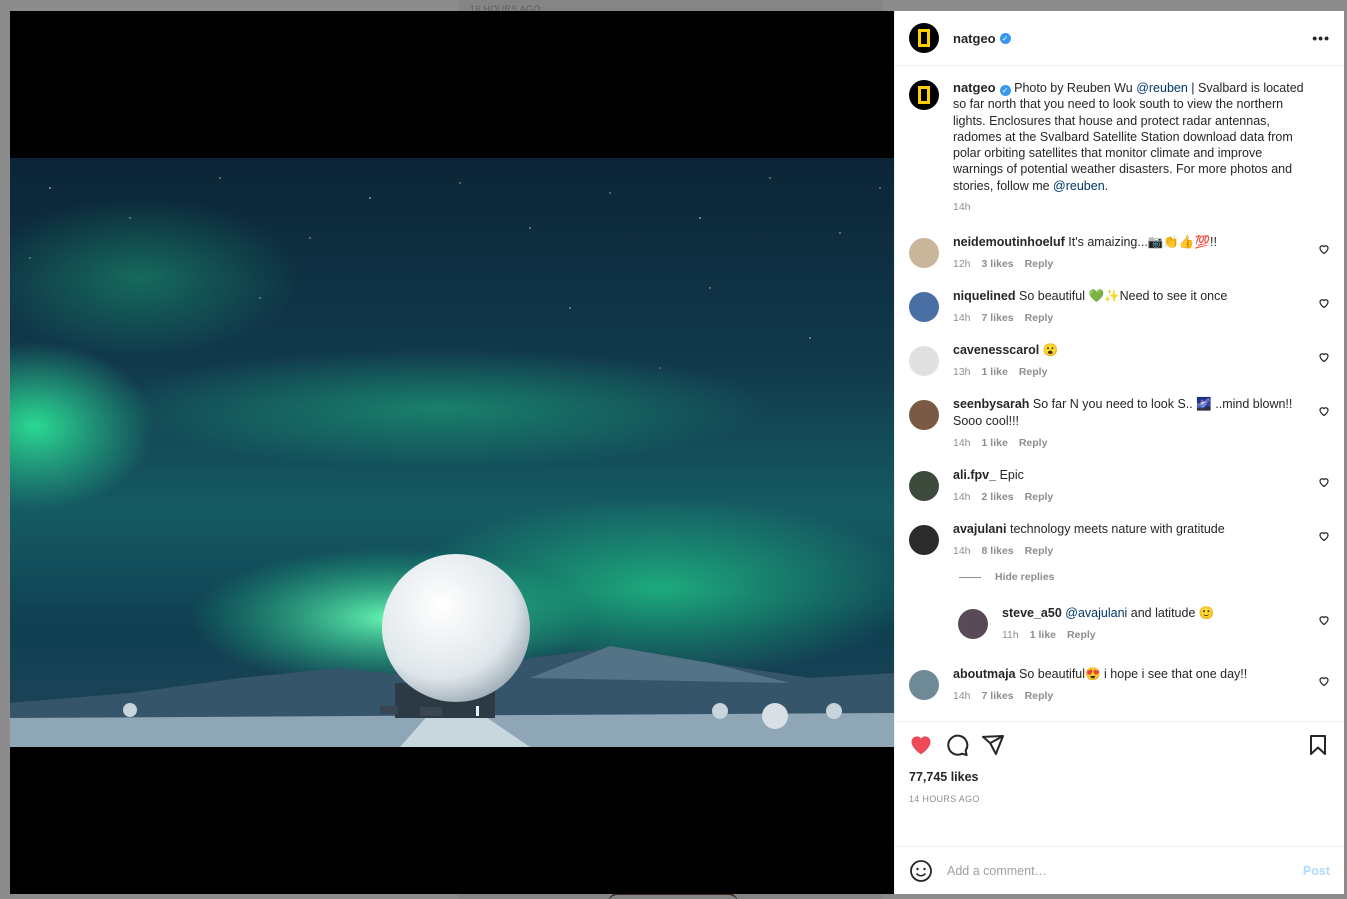  Describe the element at coordinates (1316, 871) in the screenshot. I see `post-comment-button: Post` at that location.